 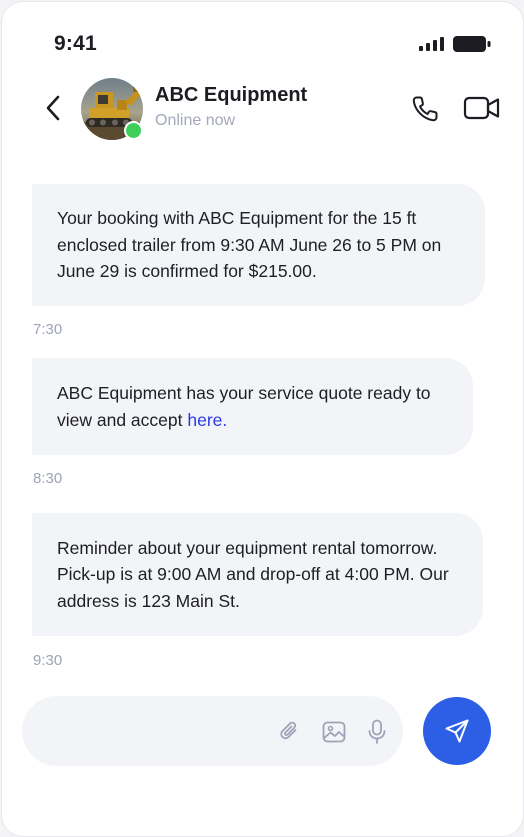 What do you see at coordinates (207, 420) in the screenshot?
I see `quote-link: here.` at bounding box center [207, 420].